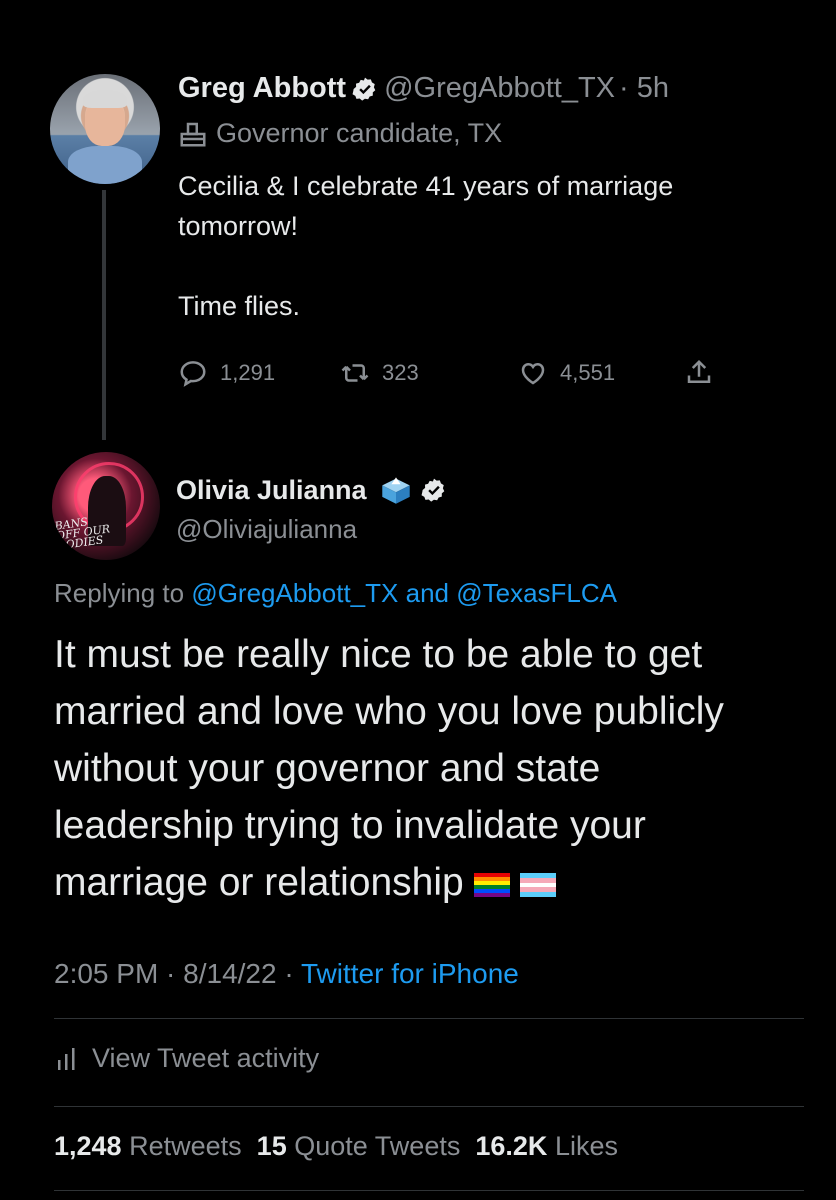 This screenshot has width=836, height=1200. I want to click on view-tweet-activity: View Tweet activity, so click(187, 1058).